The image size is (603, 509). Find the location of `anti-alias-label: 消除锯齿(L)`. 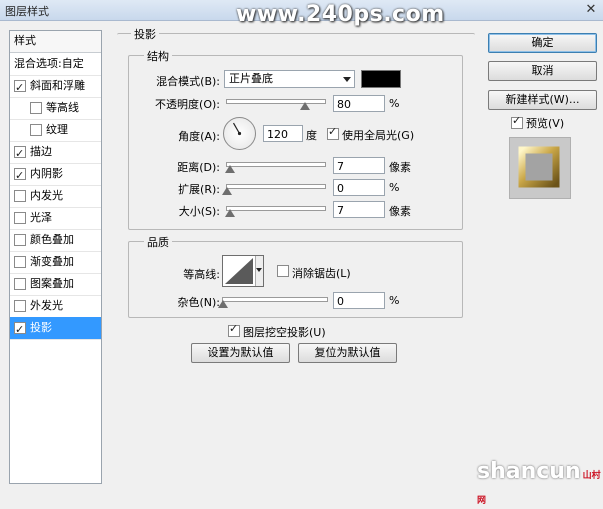

anti-alias-label: 消除锯齿(L) is located at coordinates (321, 273).